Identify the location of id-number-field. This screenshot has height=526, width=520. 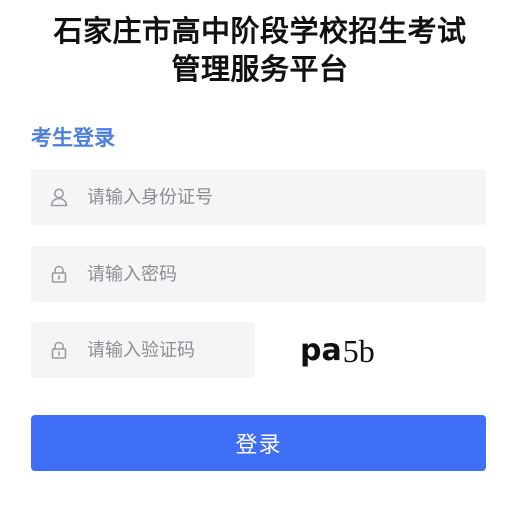
(258, 197).